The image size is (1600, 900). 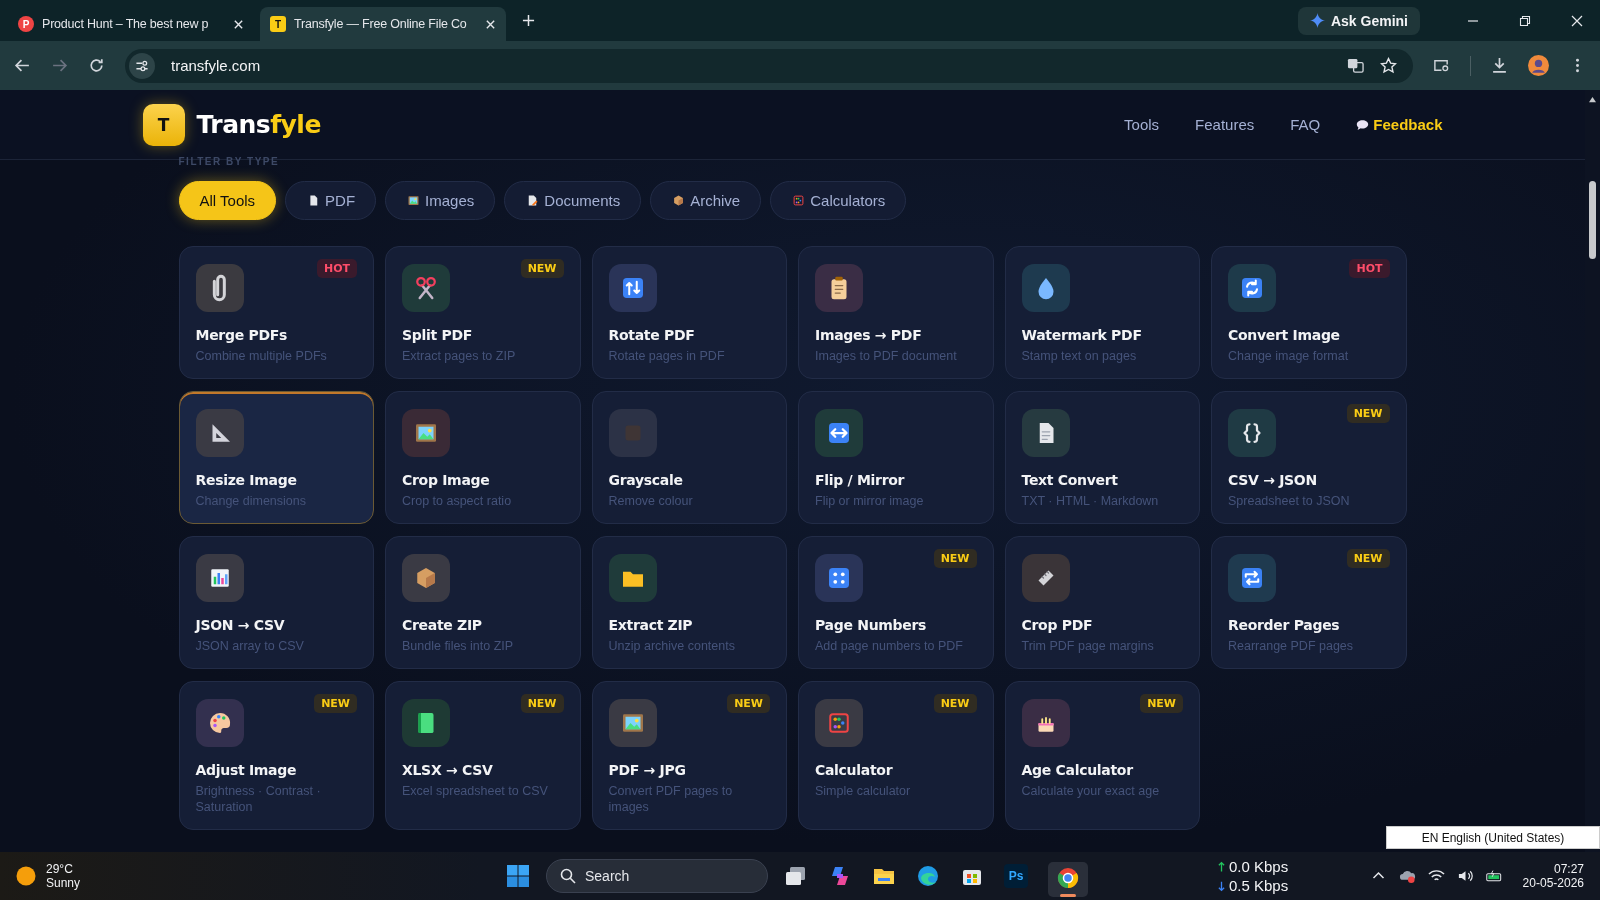 I want to click on tool-title: Flip / Mirror, so click(x=860, y=480).